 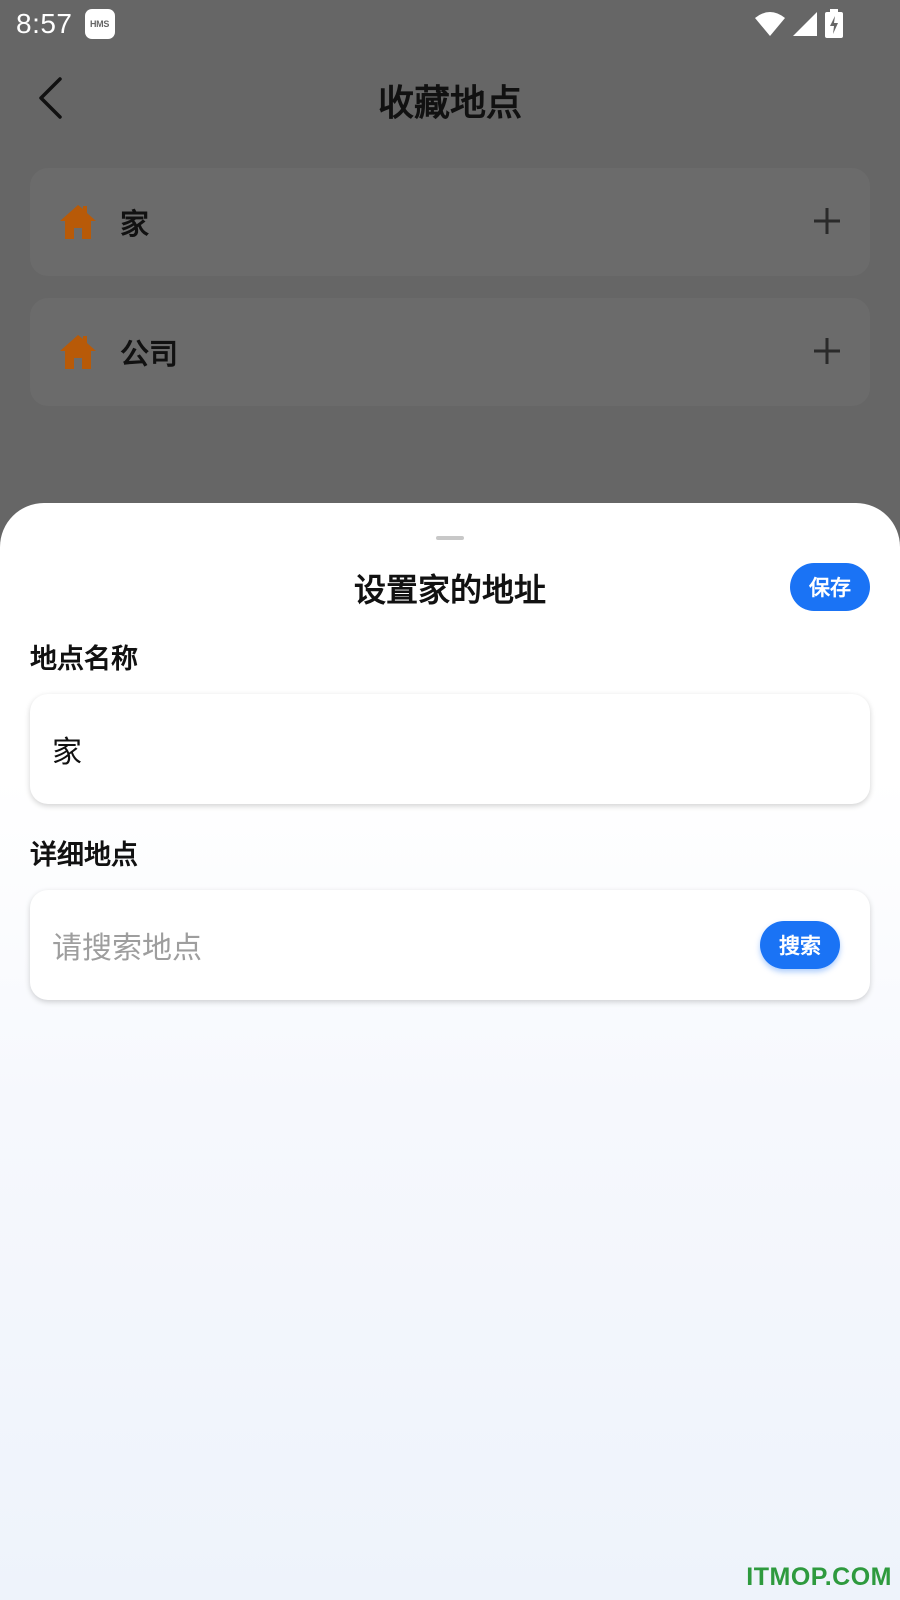 What do you see at coordinates (450, 538) in the screenshot?
I see `drag-handle` at bounding box center [450, 538].